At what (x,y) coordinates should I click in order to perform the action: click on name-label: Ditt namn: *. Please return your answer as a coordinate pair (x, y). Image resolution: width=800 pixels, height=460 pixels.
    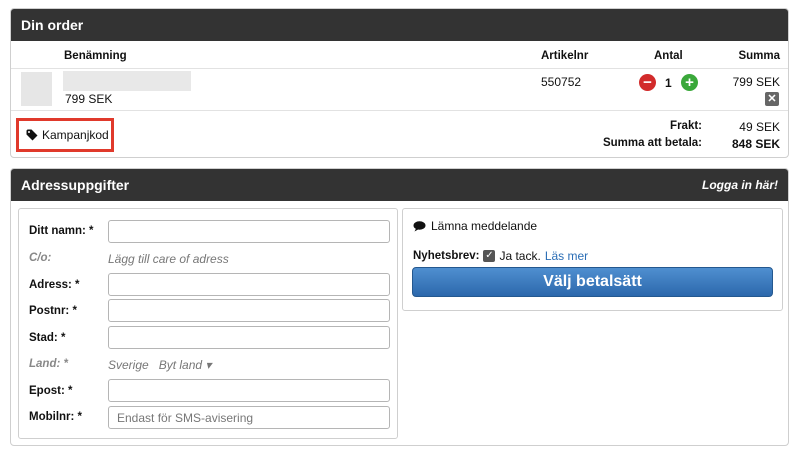
    Looking at the image, I should click on (61, 231).